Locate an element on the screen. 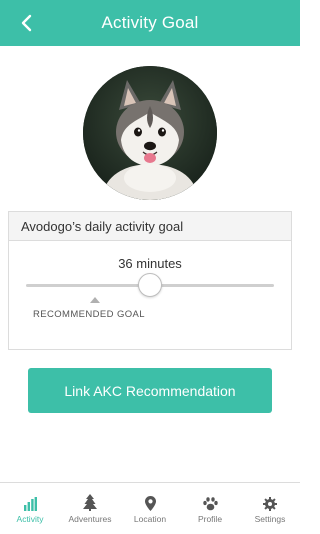 The height and width of the screenshot is (534, 320). paw-icon is located at coordinates (210, 503).